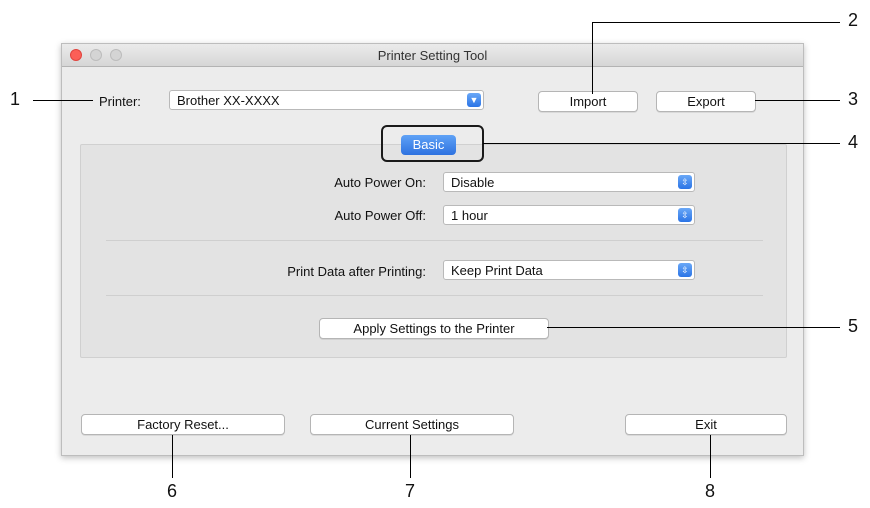 The height and width of the screenshot is (508, 870). I want to click on chevron-down-icon: ▼, so click(474, 100).